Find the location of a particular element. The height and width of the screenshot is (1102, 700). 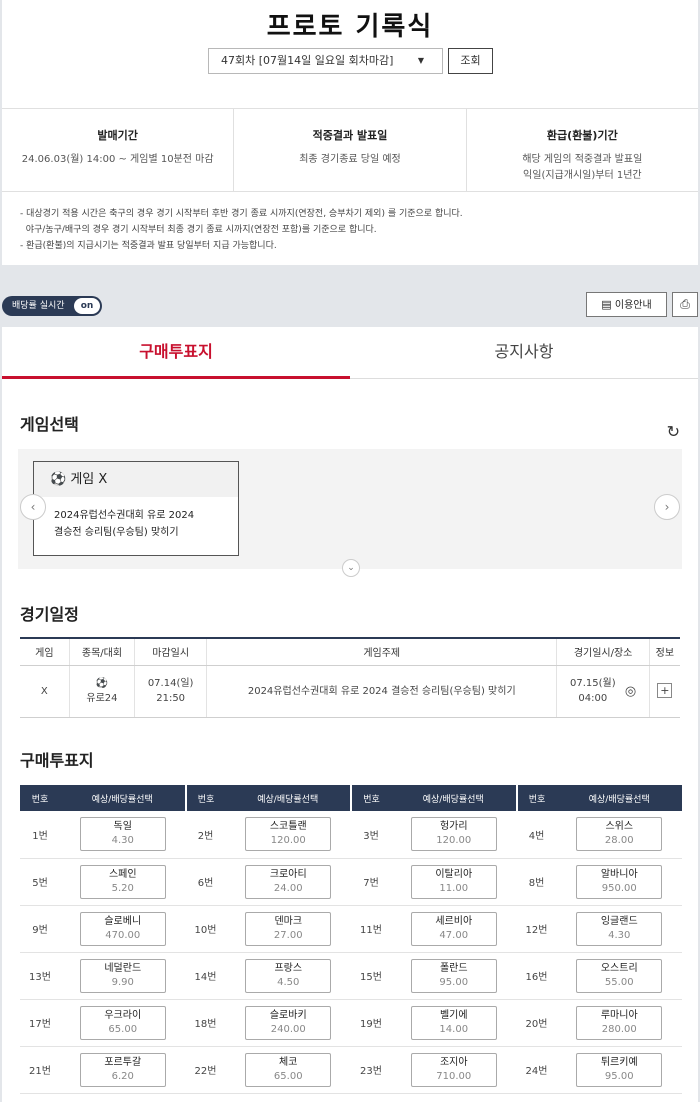

pick-button: 독일 4.30 is located at coordinates (122, 834).